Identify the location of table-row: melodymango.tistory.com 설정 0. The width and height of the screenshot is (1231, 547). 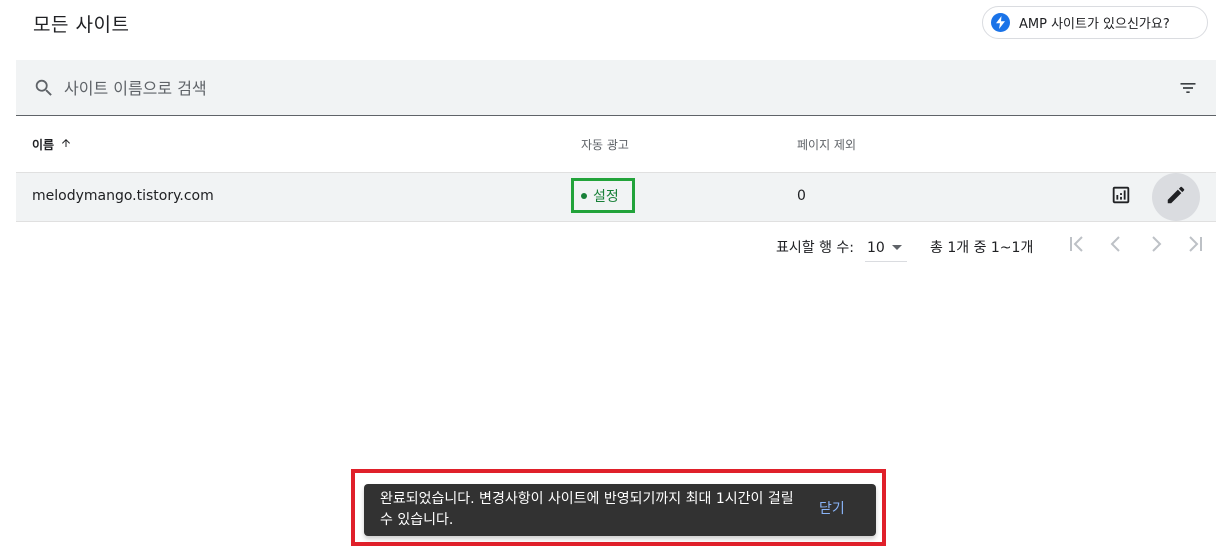
(616, 197).